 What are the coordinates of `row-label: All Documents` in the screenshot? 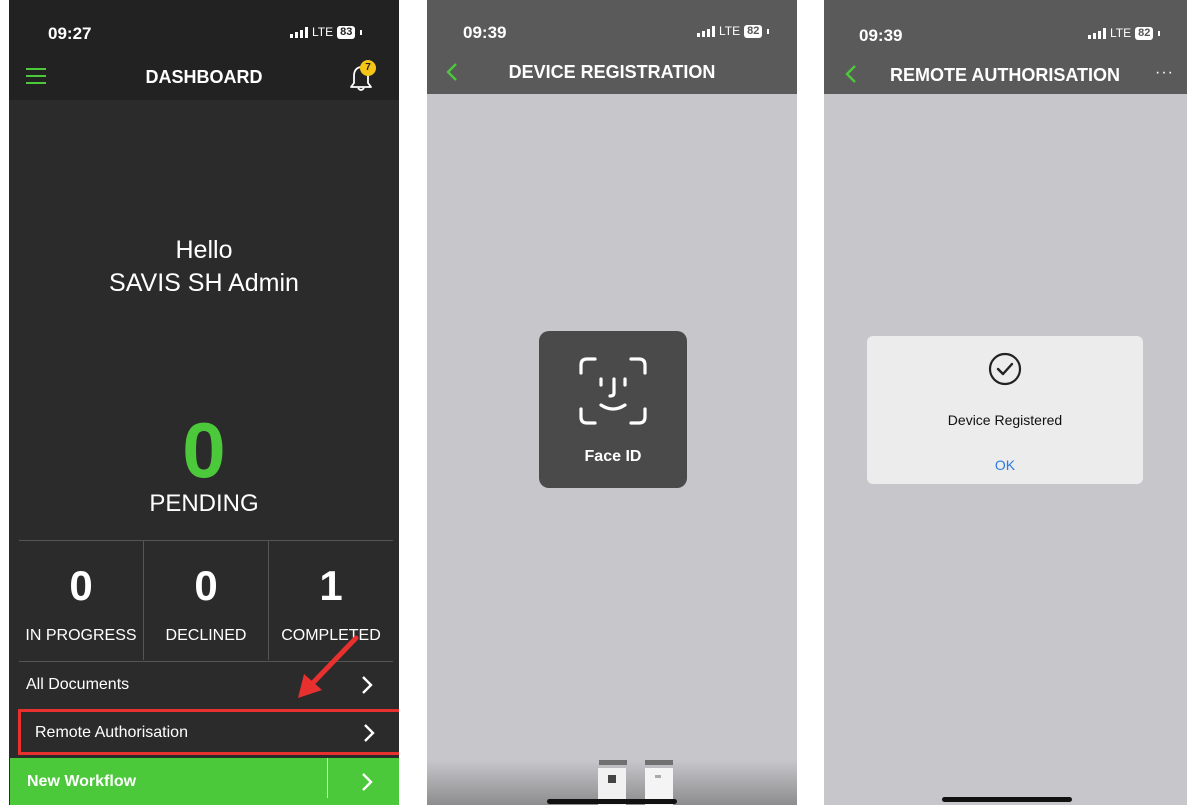 It's located at (78, 684).